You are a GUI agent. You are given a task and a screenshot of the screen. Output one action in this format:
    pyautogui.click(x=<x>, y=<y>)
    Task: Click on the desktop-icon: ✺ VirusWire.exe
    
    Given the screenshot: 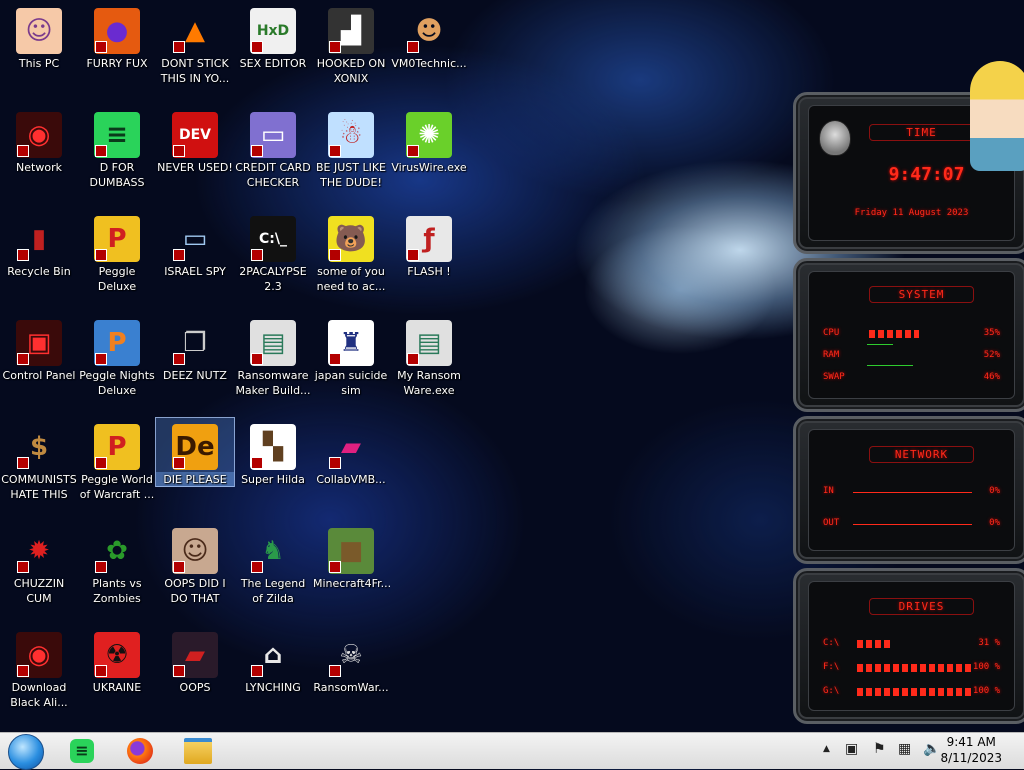 What is the action you would take?
    pyautogui.click(x=429, y=156)
    